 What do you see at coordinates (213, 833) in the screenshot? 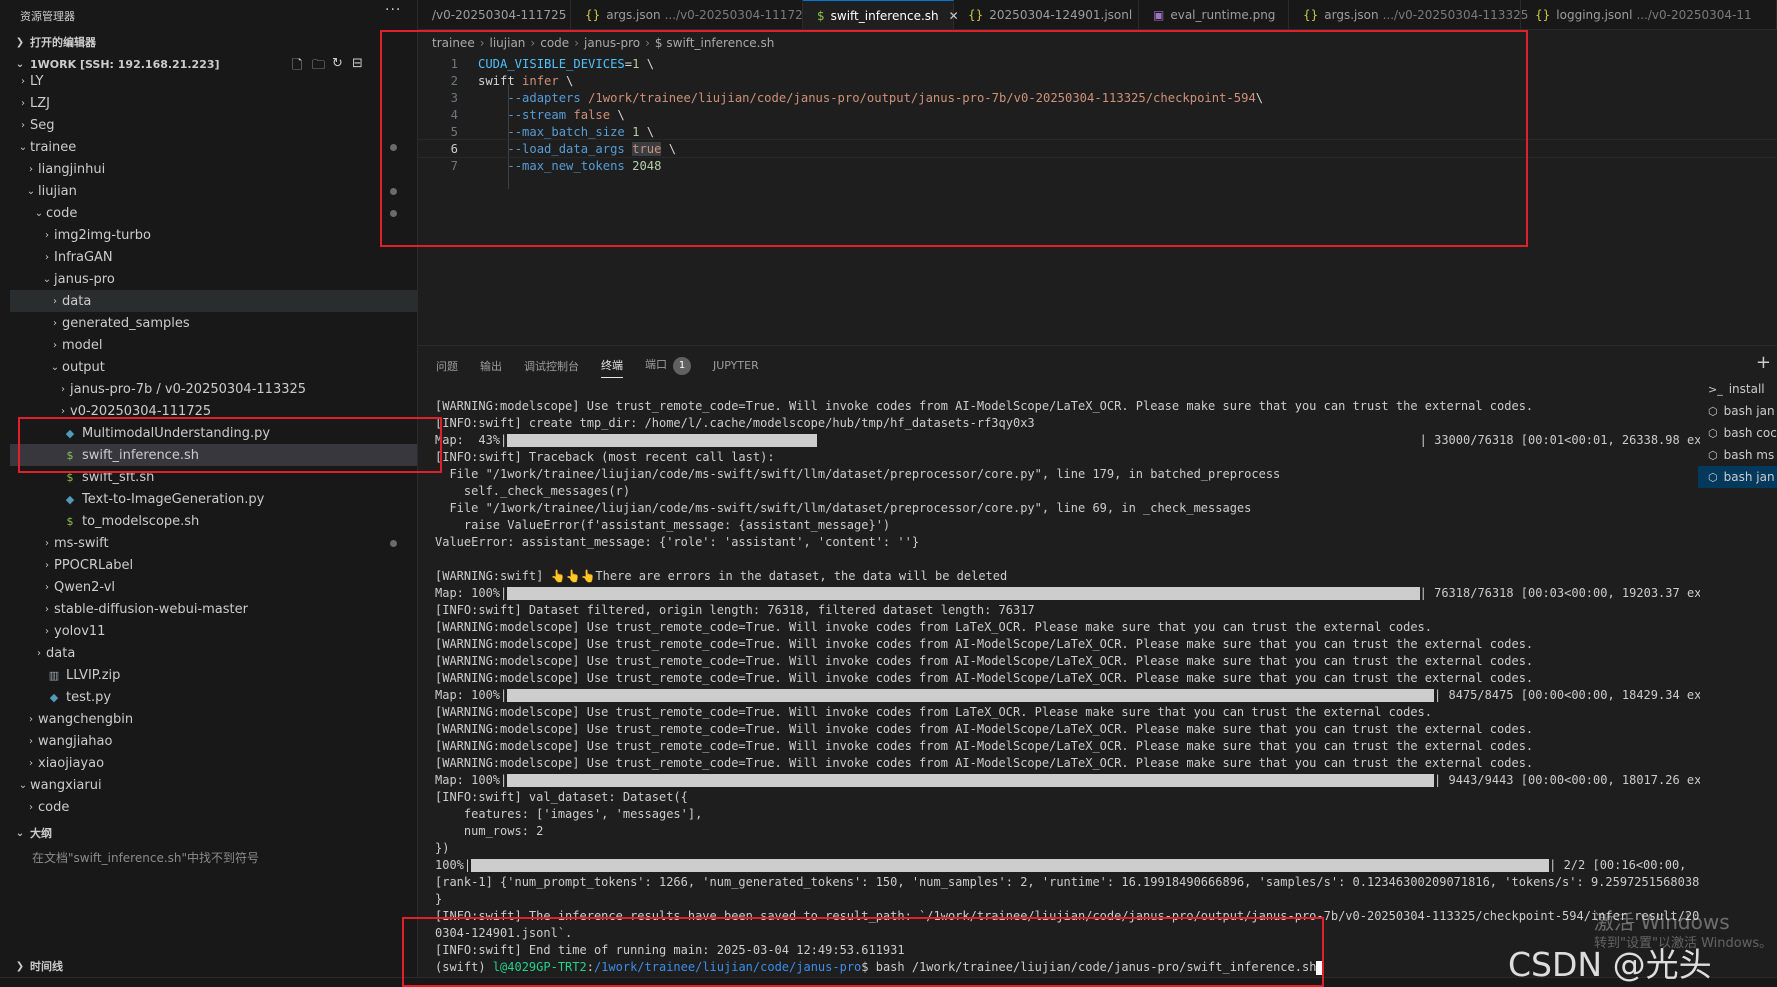
I see `outline-section: ⌄ 大纲` at bounding box center [213, 833].